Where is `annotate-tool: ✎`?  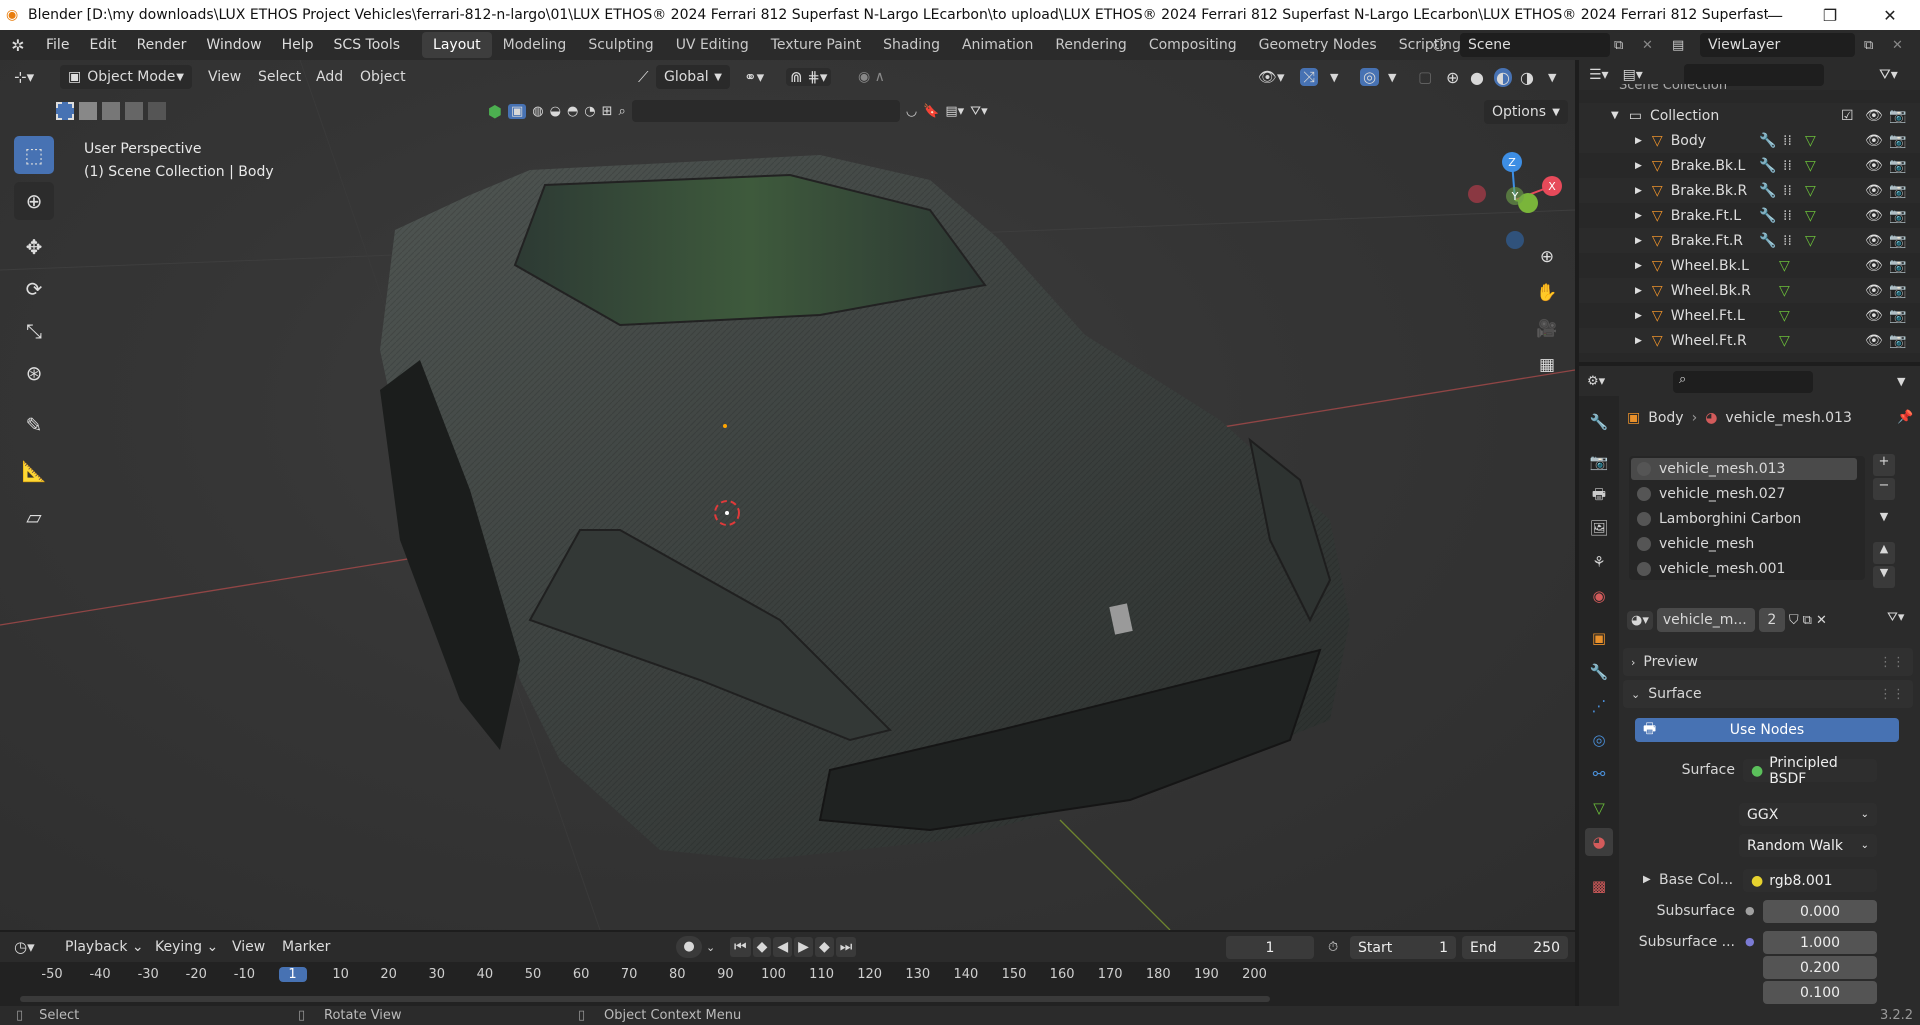 annotate-tool: ✎ is located at coordinates (34, 425).